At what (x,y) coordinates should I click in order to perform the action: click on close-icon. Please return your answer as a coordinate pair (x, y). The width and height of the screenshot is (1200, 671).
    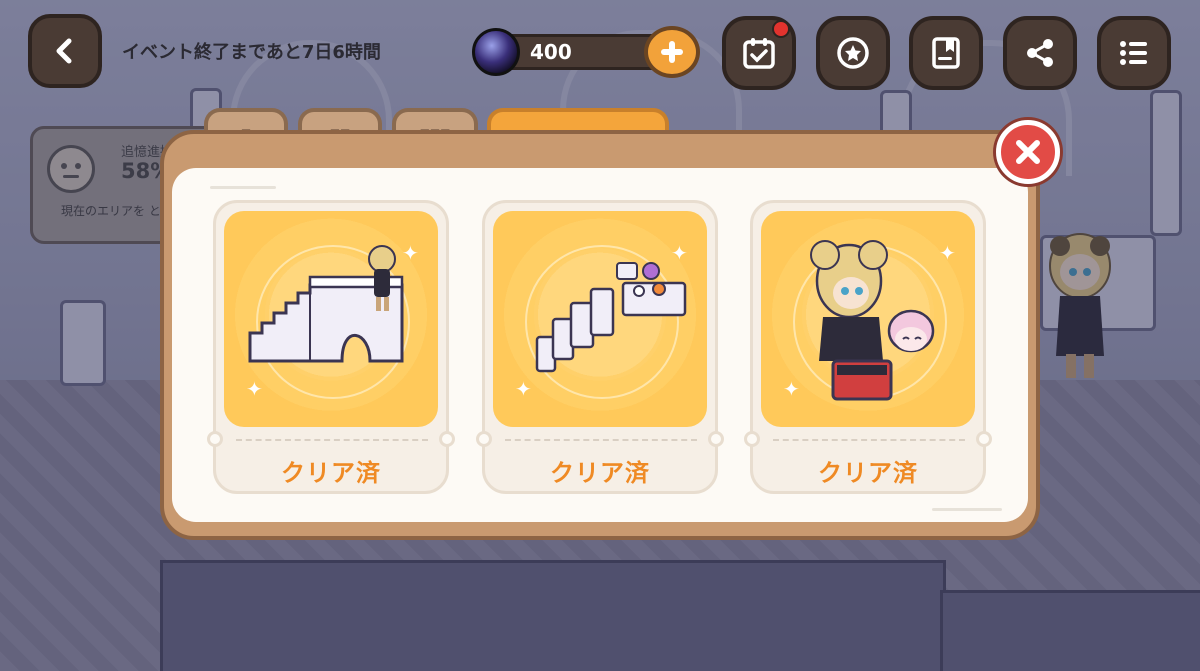
    Looking at the image, I should click on (1028, 152).